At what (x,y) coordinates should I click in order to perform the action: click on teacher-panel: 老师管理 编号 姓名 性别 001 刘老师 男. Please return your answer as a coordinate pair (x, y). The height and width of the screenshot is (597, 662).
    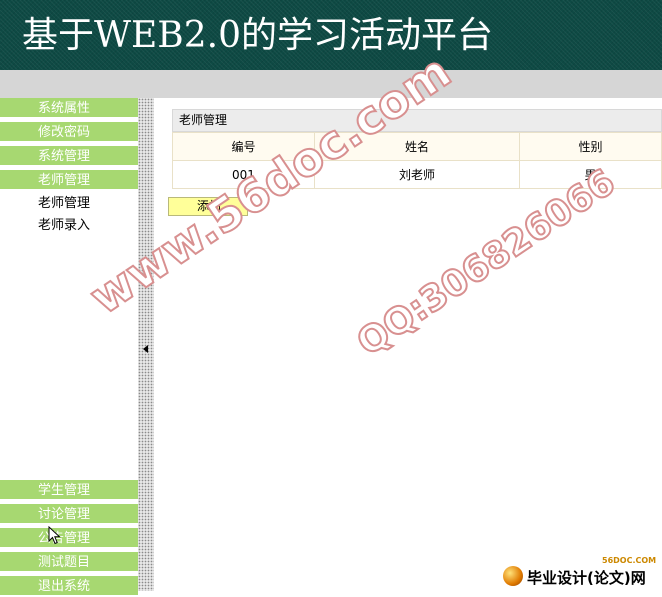
    Looking at the image, I should click on (417, 149).